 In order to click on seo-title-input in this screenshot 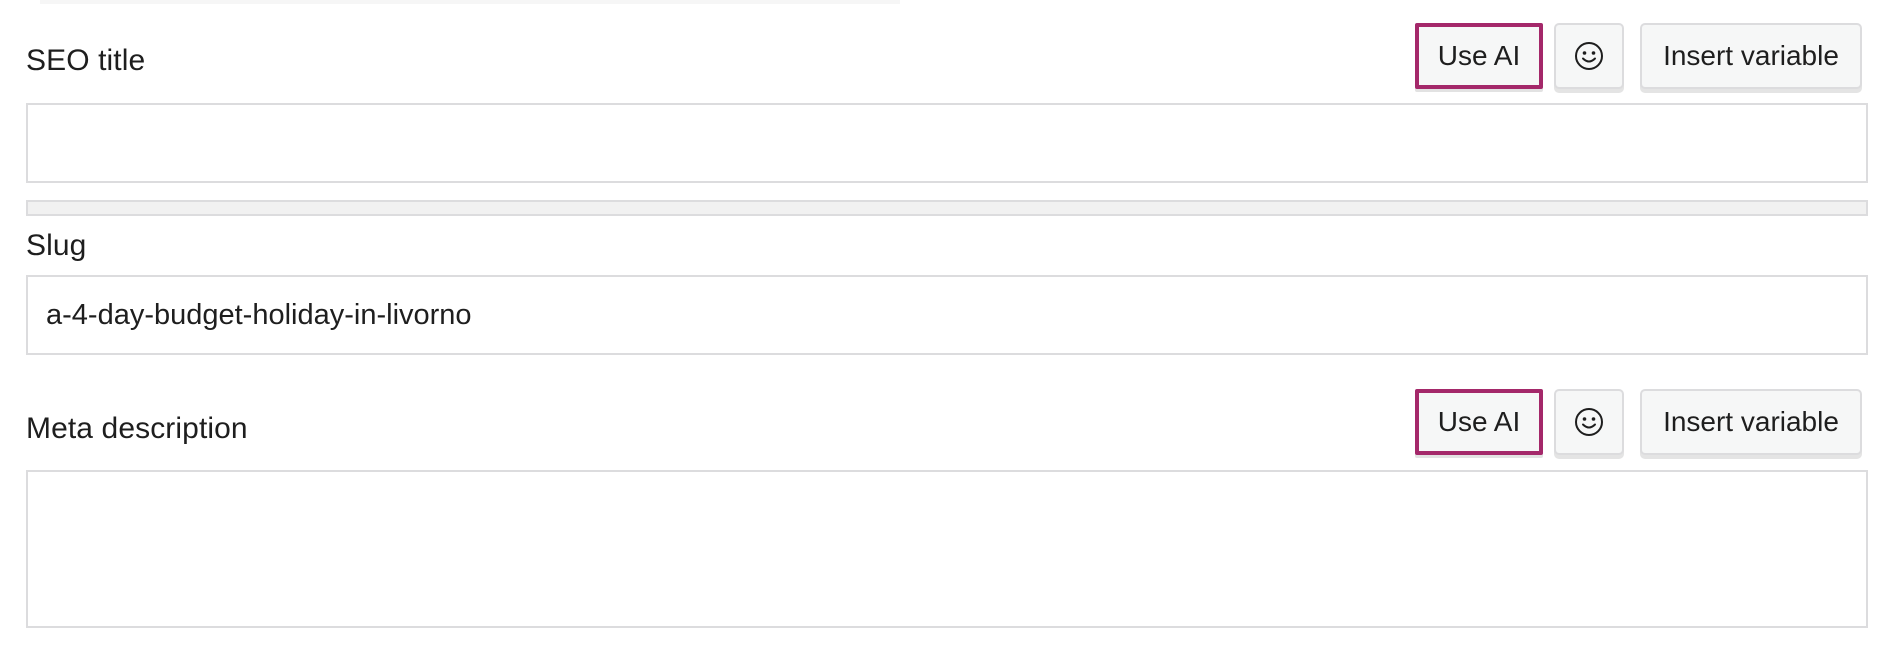, I will do `click(947, 143)`.